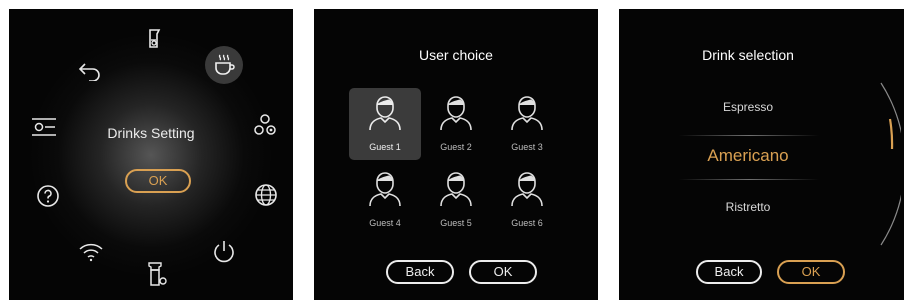 The image size is (913, 306). What do you see at coordinates (456, 147) in the screenshot?
I see `guest-label: Guest 2` at bounding box center [456, 147].